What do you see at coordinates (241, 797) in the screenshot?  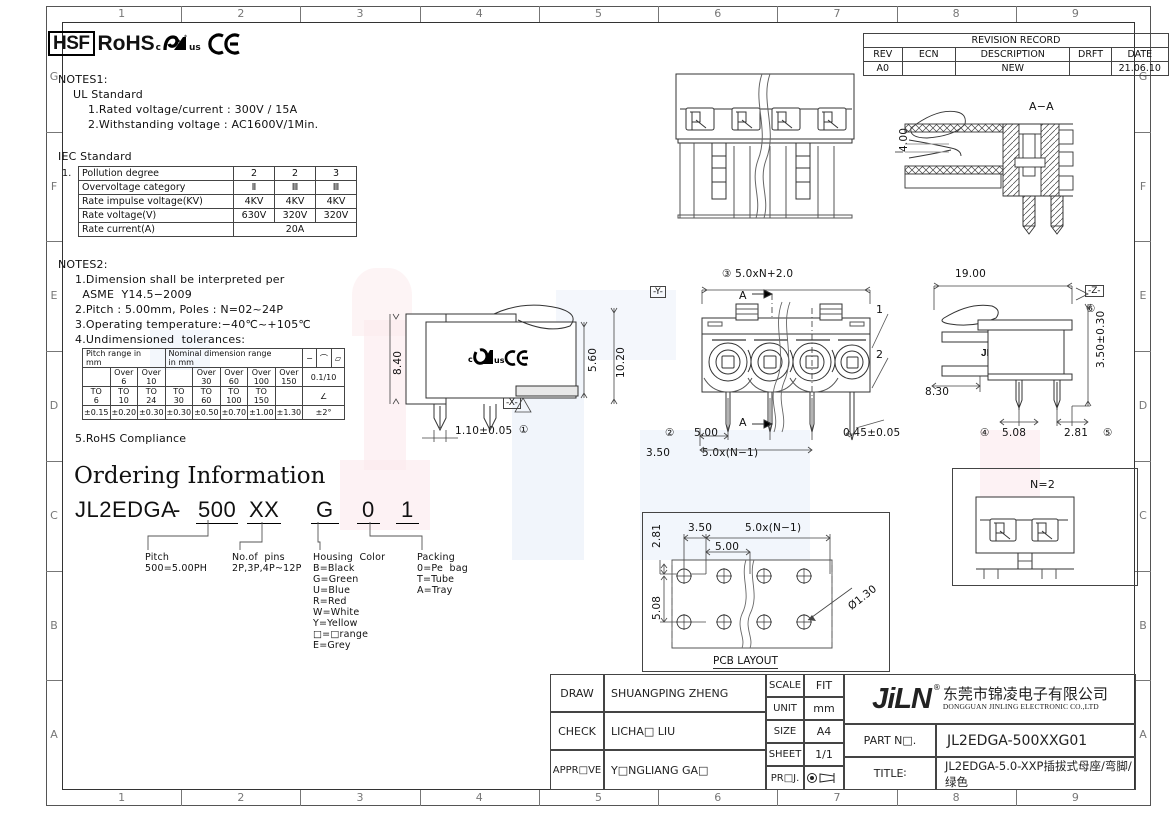 I see `frame-col-2-bot: 2` at bounding box center [241, 797].